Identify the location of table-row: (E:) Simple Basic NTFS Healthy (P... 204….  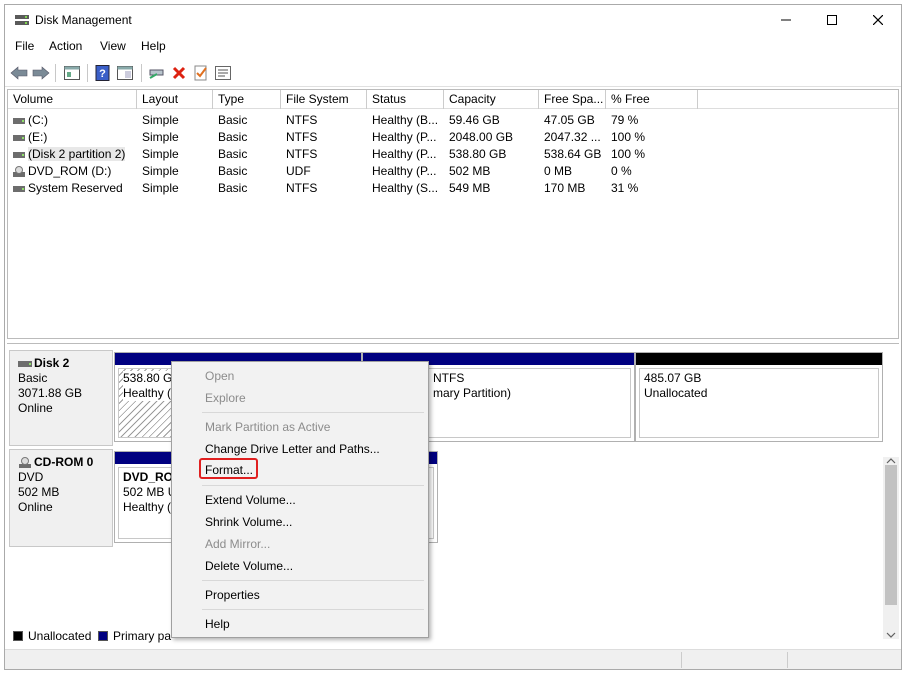
(453, 137).